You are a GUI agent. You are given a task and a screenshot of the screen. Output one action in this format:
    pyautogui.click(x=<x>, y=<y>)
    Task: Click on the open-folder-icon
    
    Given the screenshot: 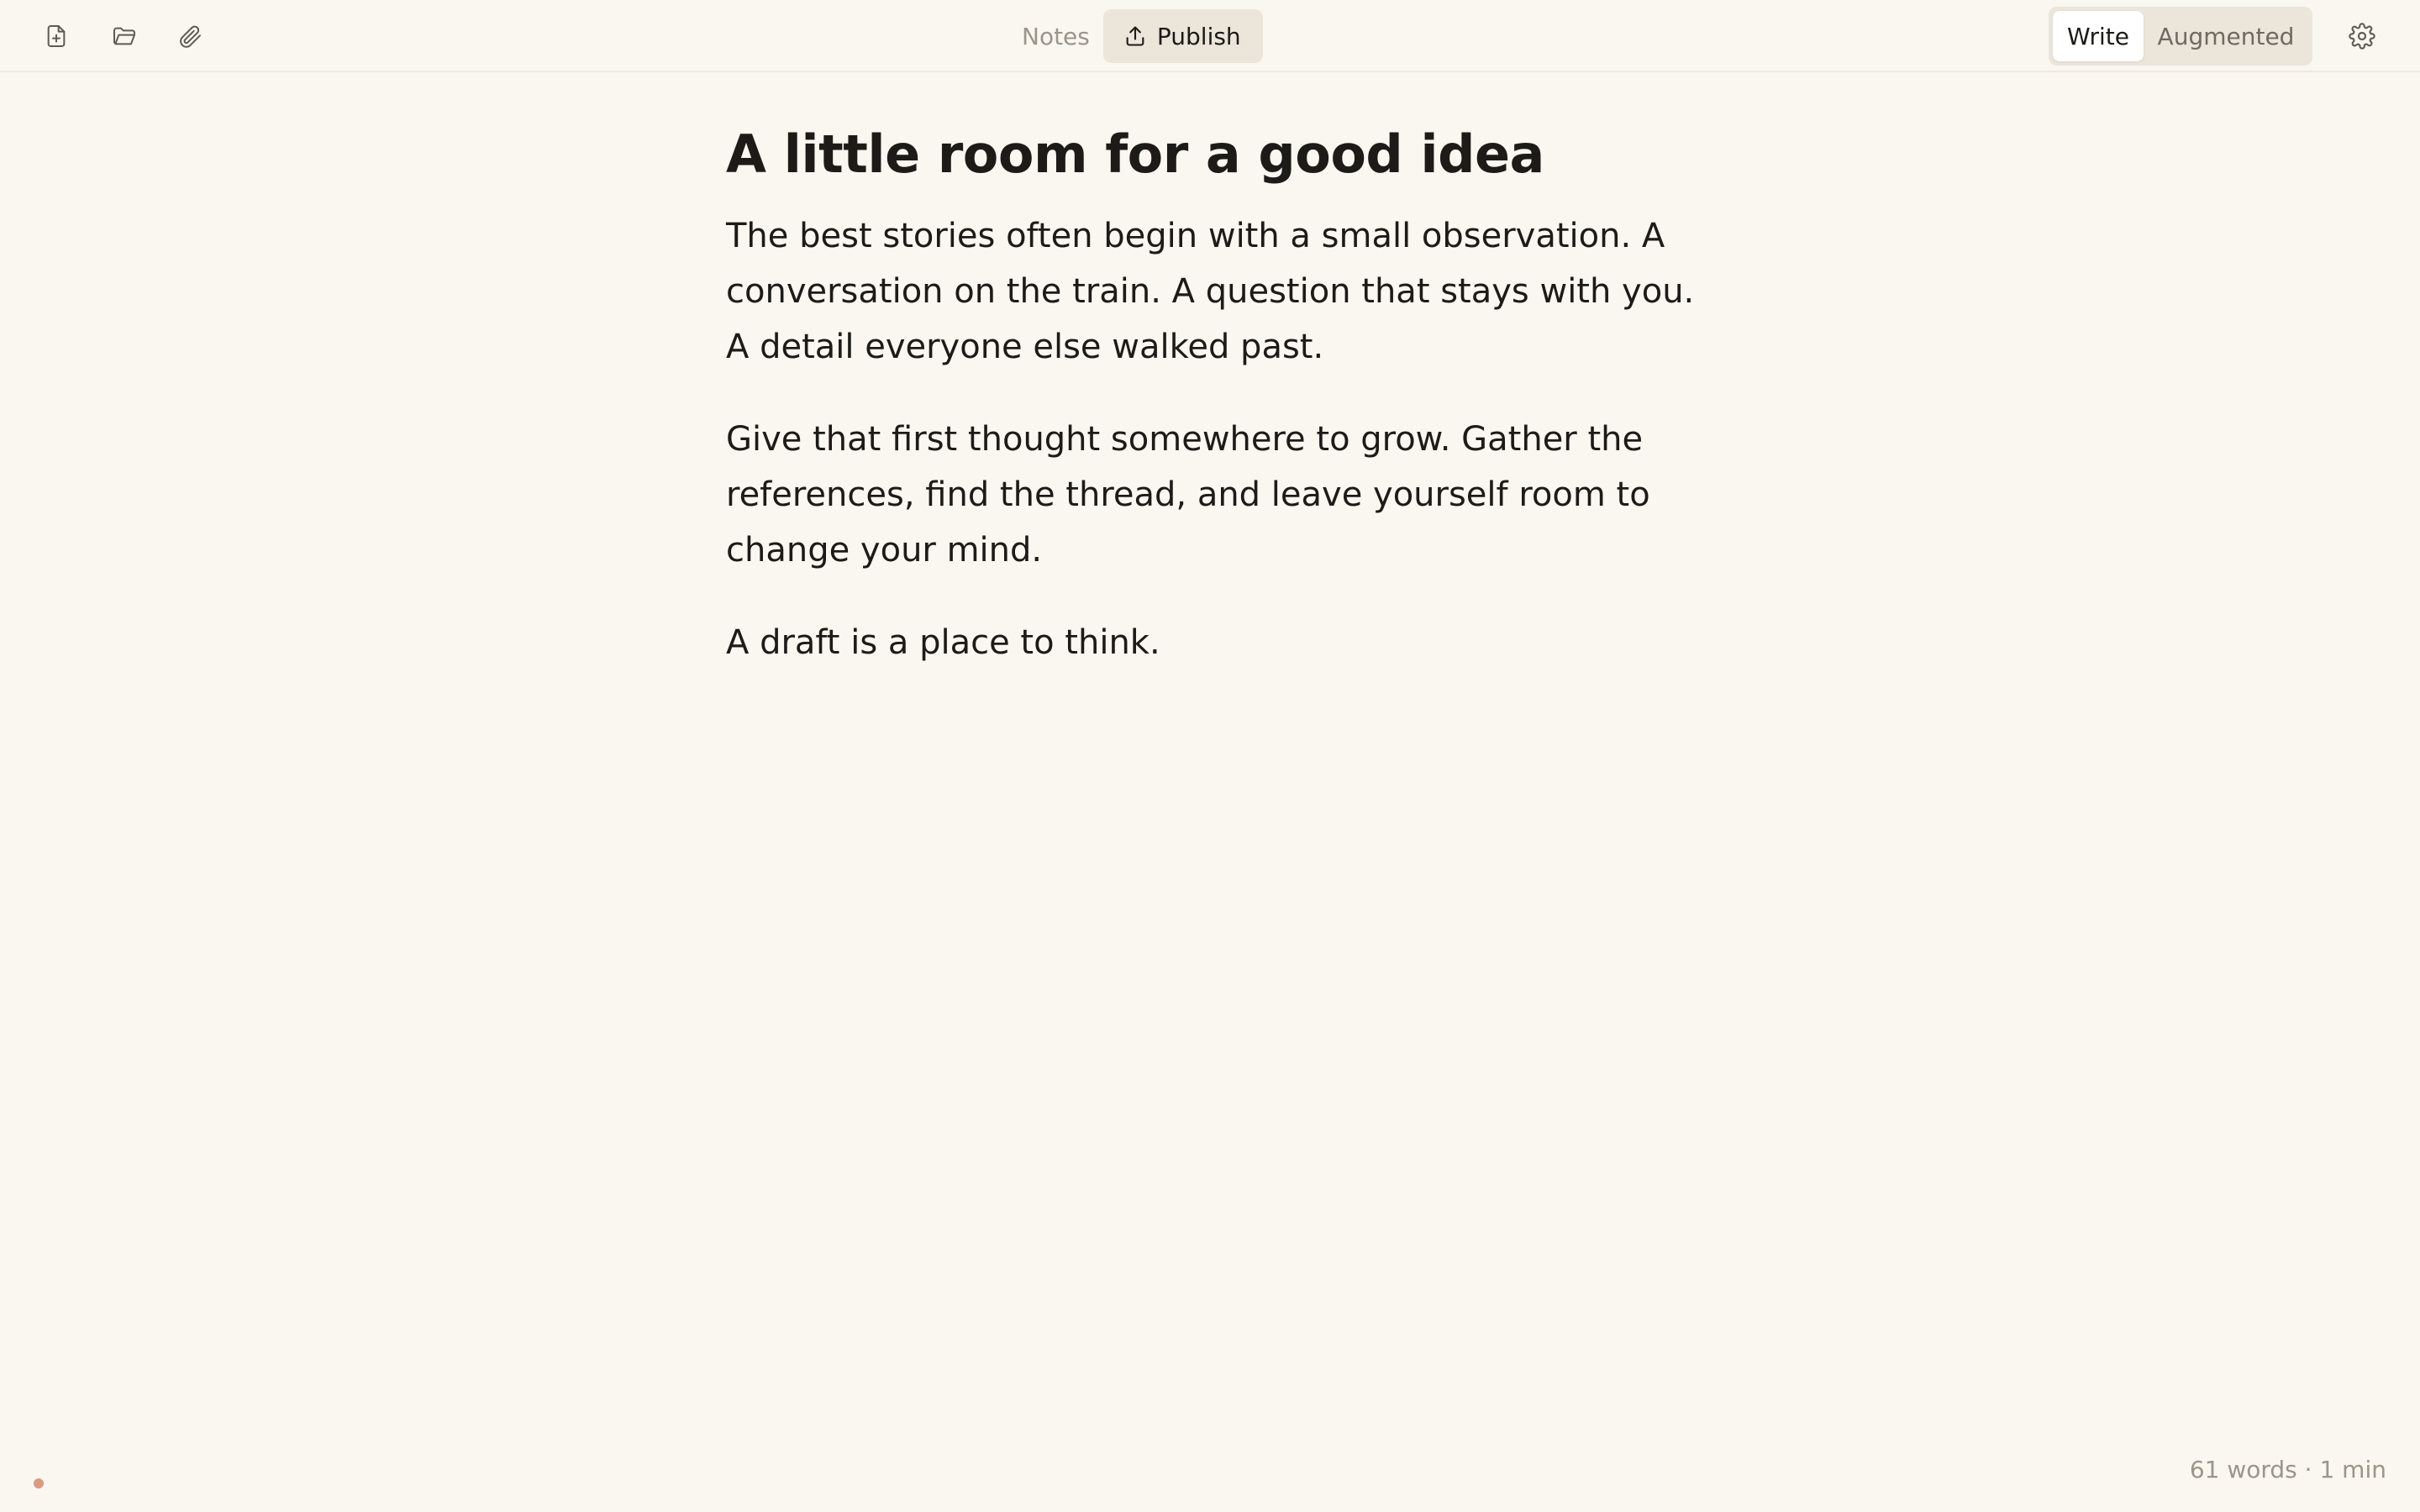 What is the action you would take?
    pyautogui.click(x=124, y=36)
    